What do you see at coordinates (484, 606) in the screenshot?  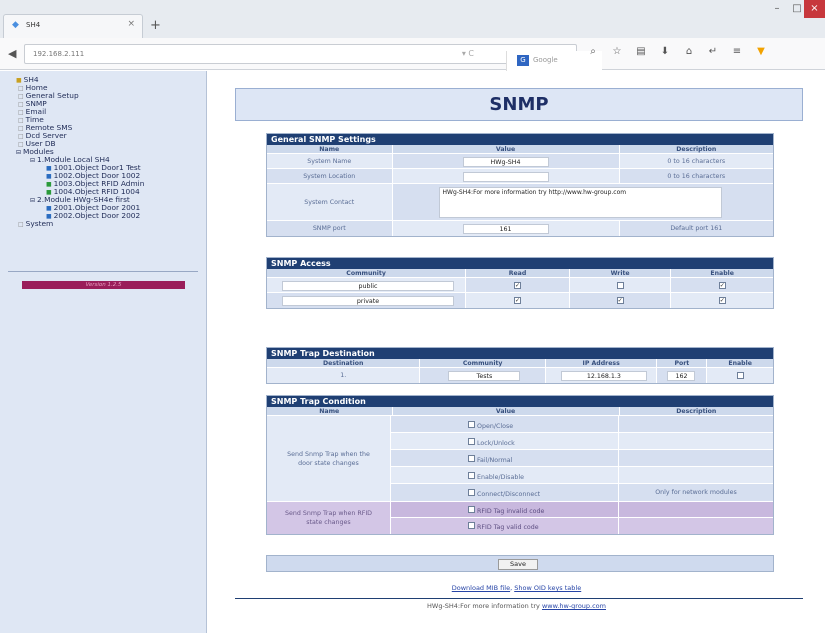 I see `footer-text: HWg-SH4:For more information try` at bounding box center [484, 606].